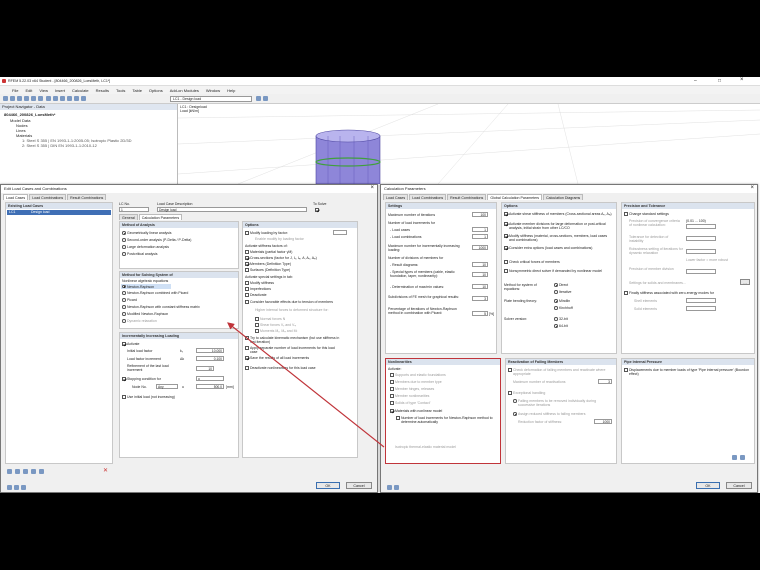 This screenshot has height=570, width=760. Describe the element at coordinates (247, 348) in the screenshot. I see `apply-separate-checkbox` at that location.